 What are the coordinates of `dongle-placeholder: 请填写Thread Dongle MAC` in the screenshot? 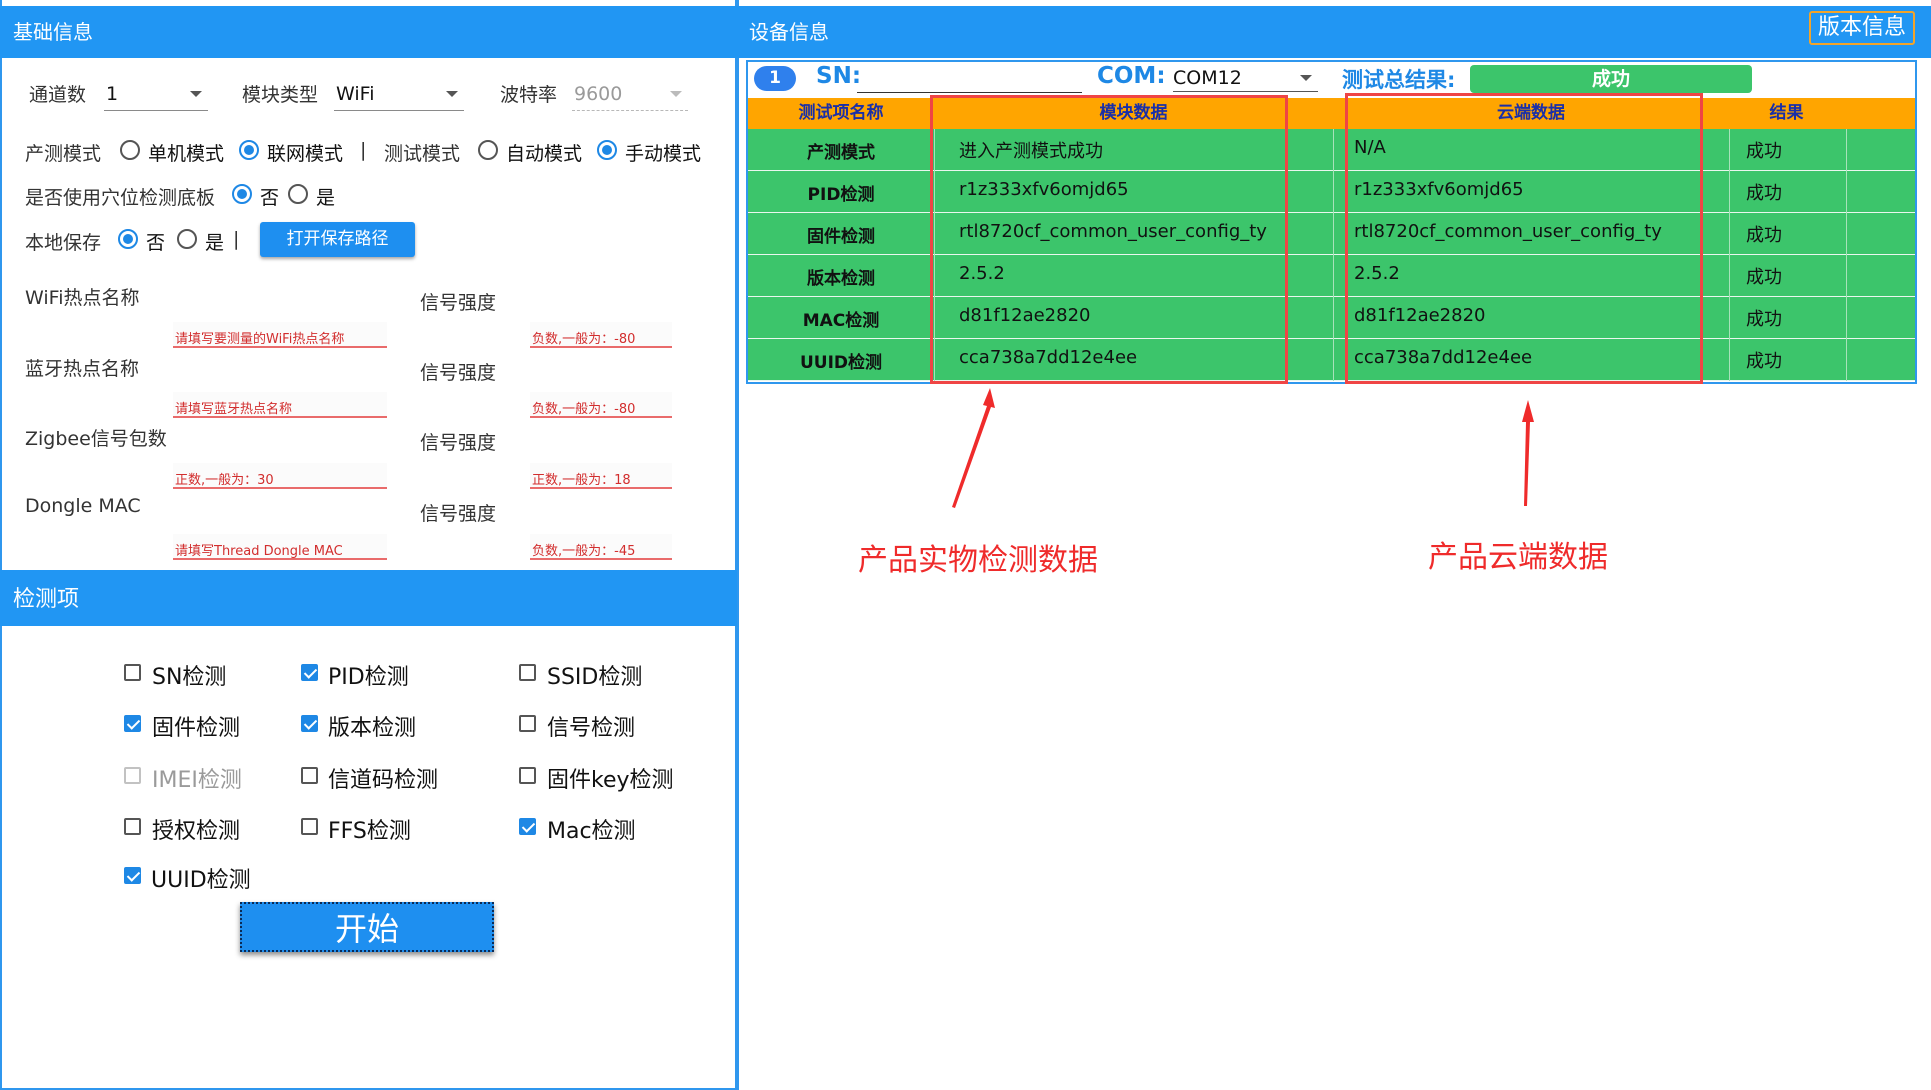 It's located at (259, 551).